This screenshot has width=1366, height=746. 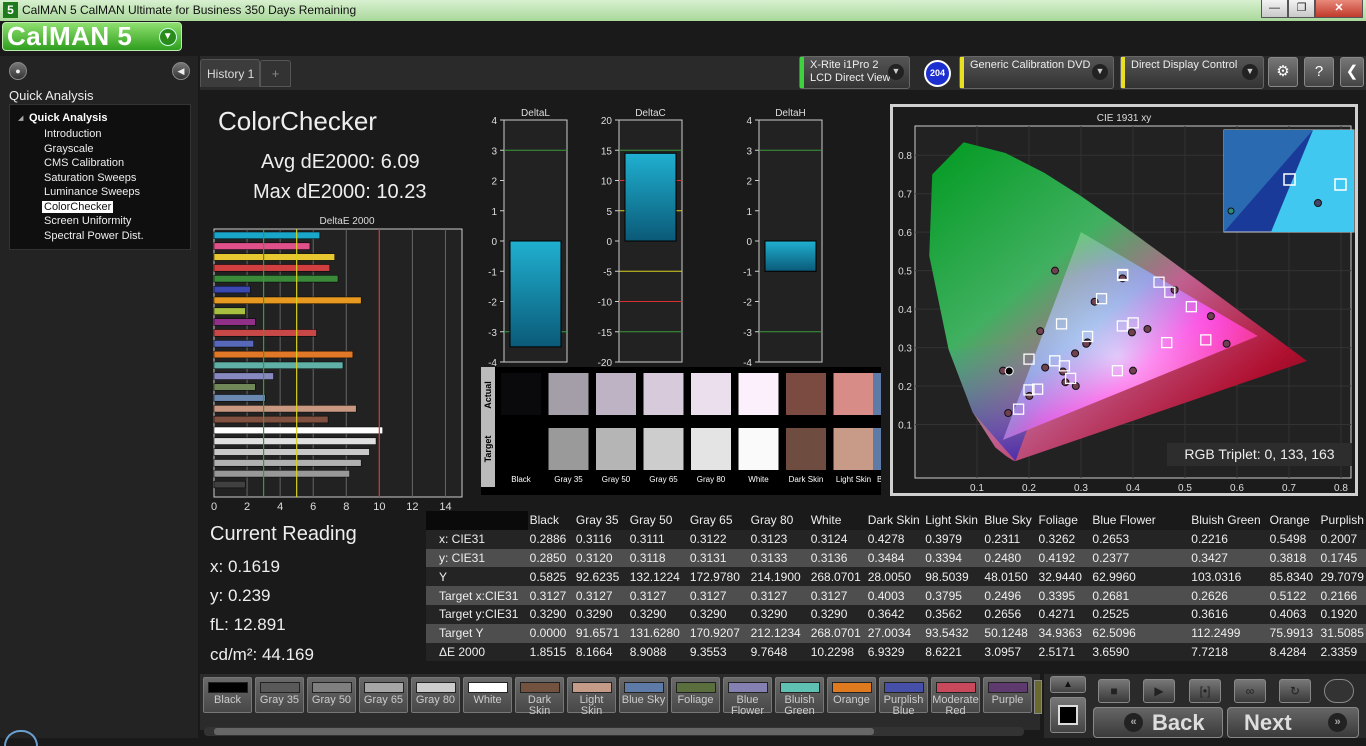 I want to click on column-header: White, so click(x=837, y=520).